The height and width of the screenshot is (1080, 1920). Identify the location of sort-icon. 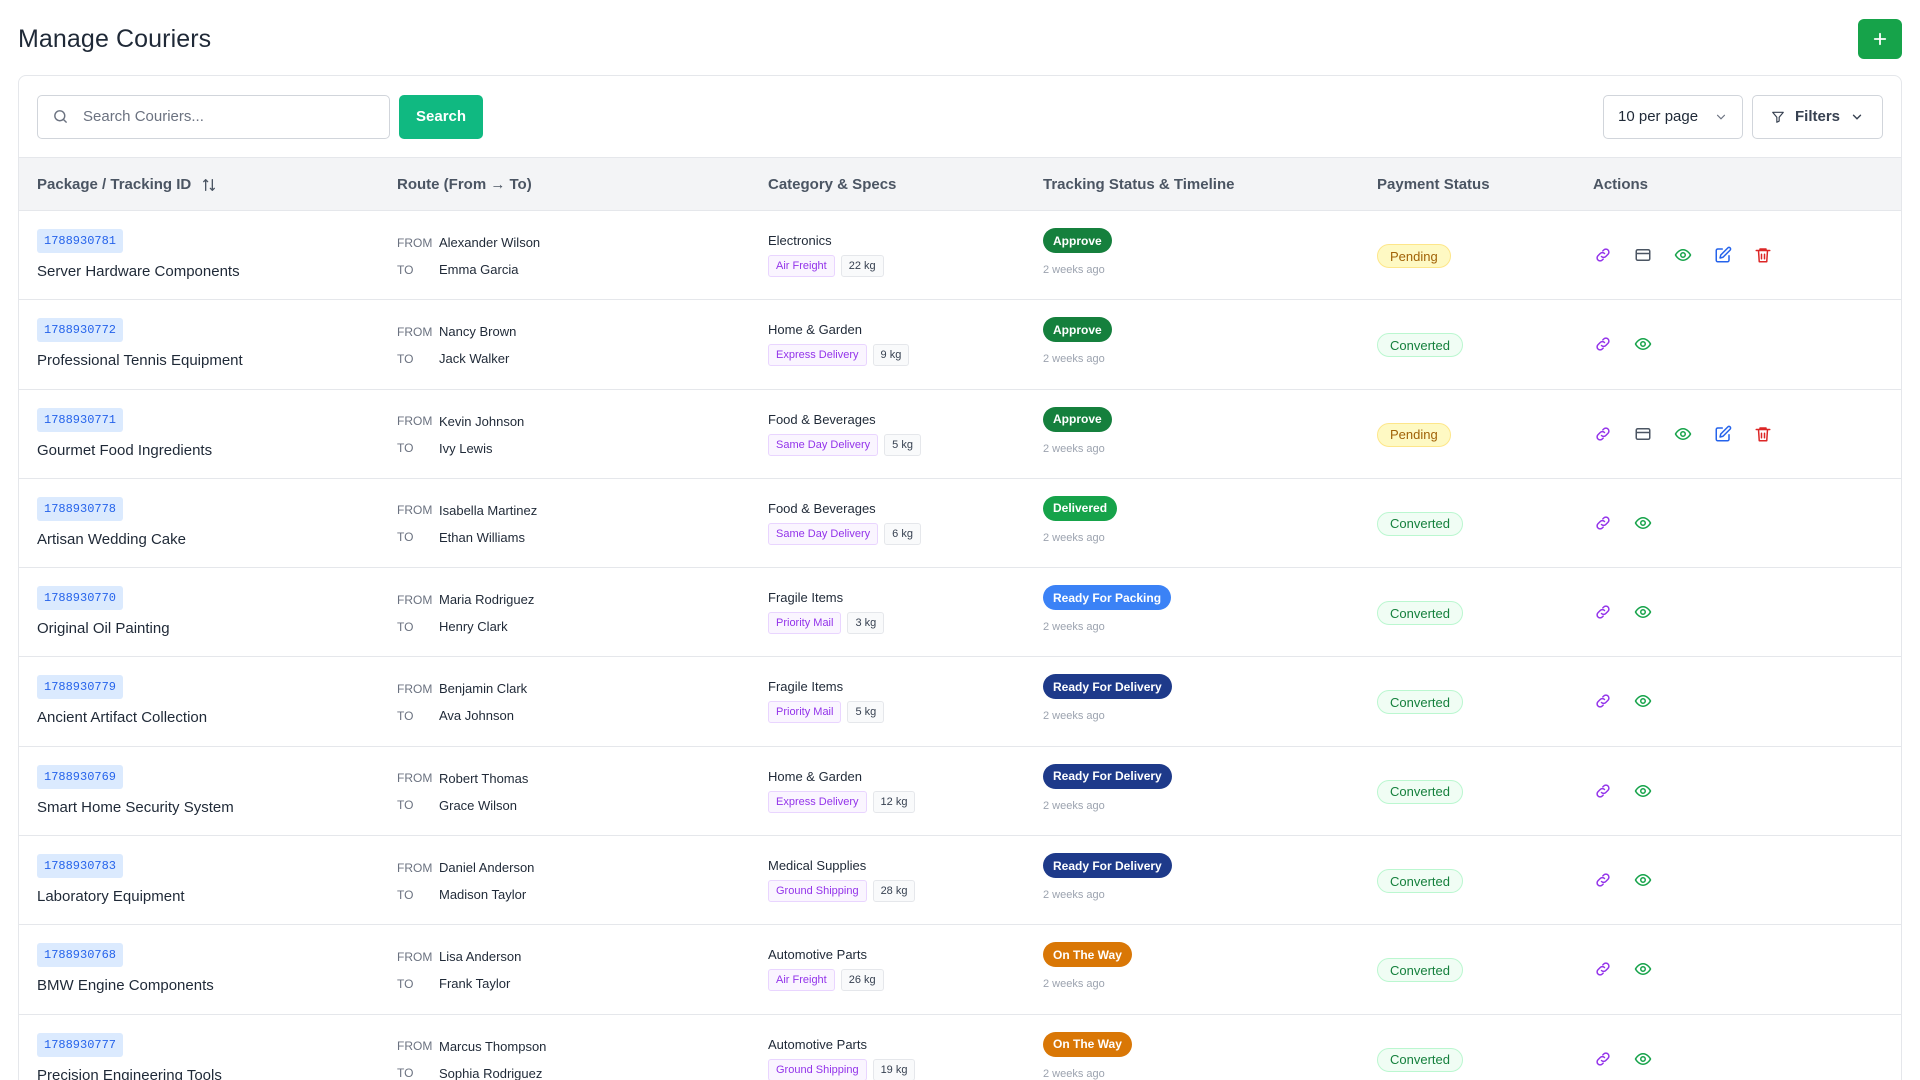
(209, 185).